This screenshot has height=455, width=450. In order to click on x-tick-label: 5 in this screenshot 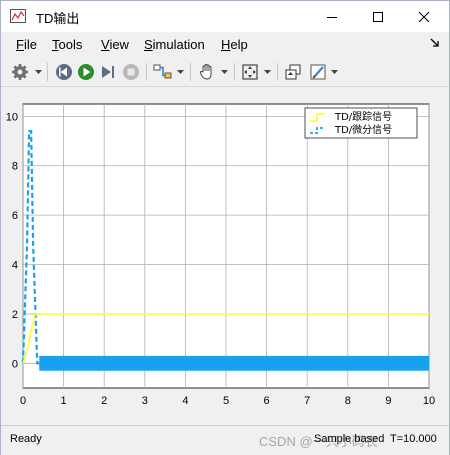, I will do `click(226, 401)`.